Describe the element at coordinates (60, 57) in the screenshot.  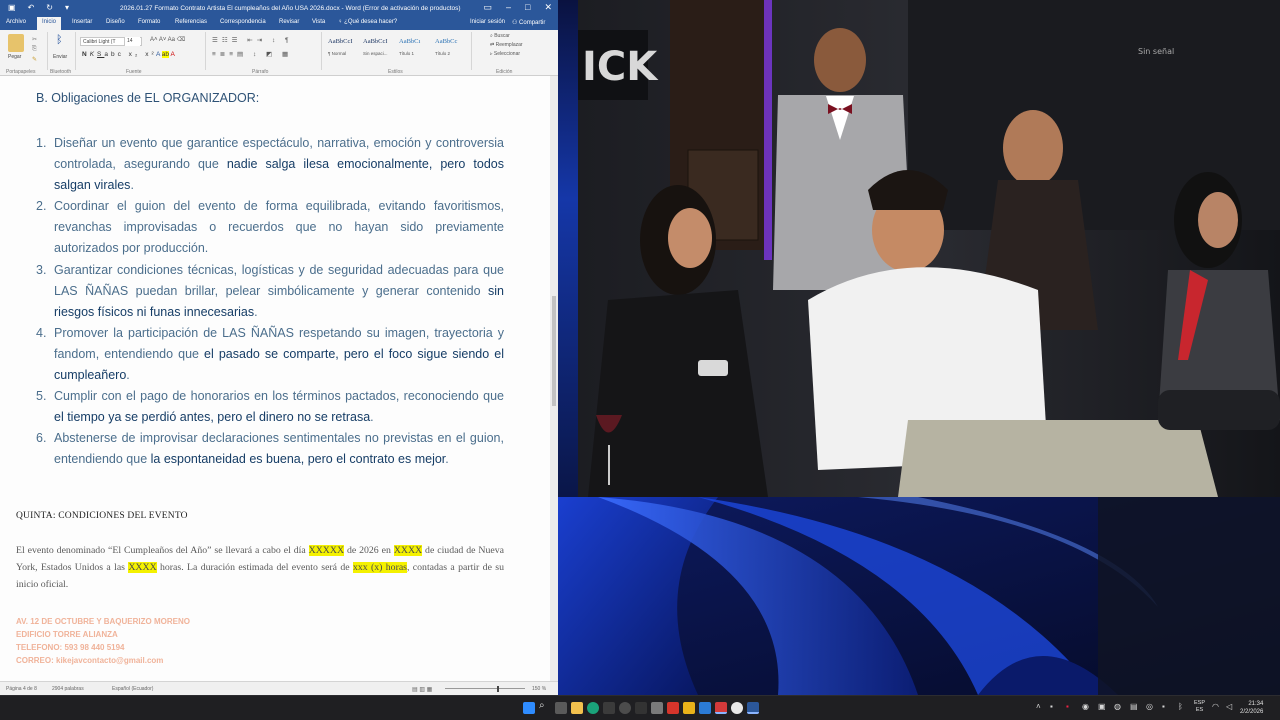
I see `bluetooth-send-label: Enviar` at that location.